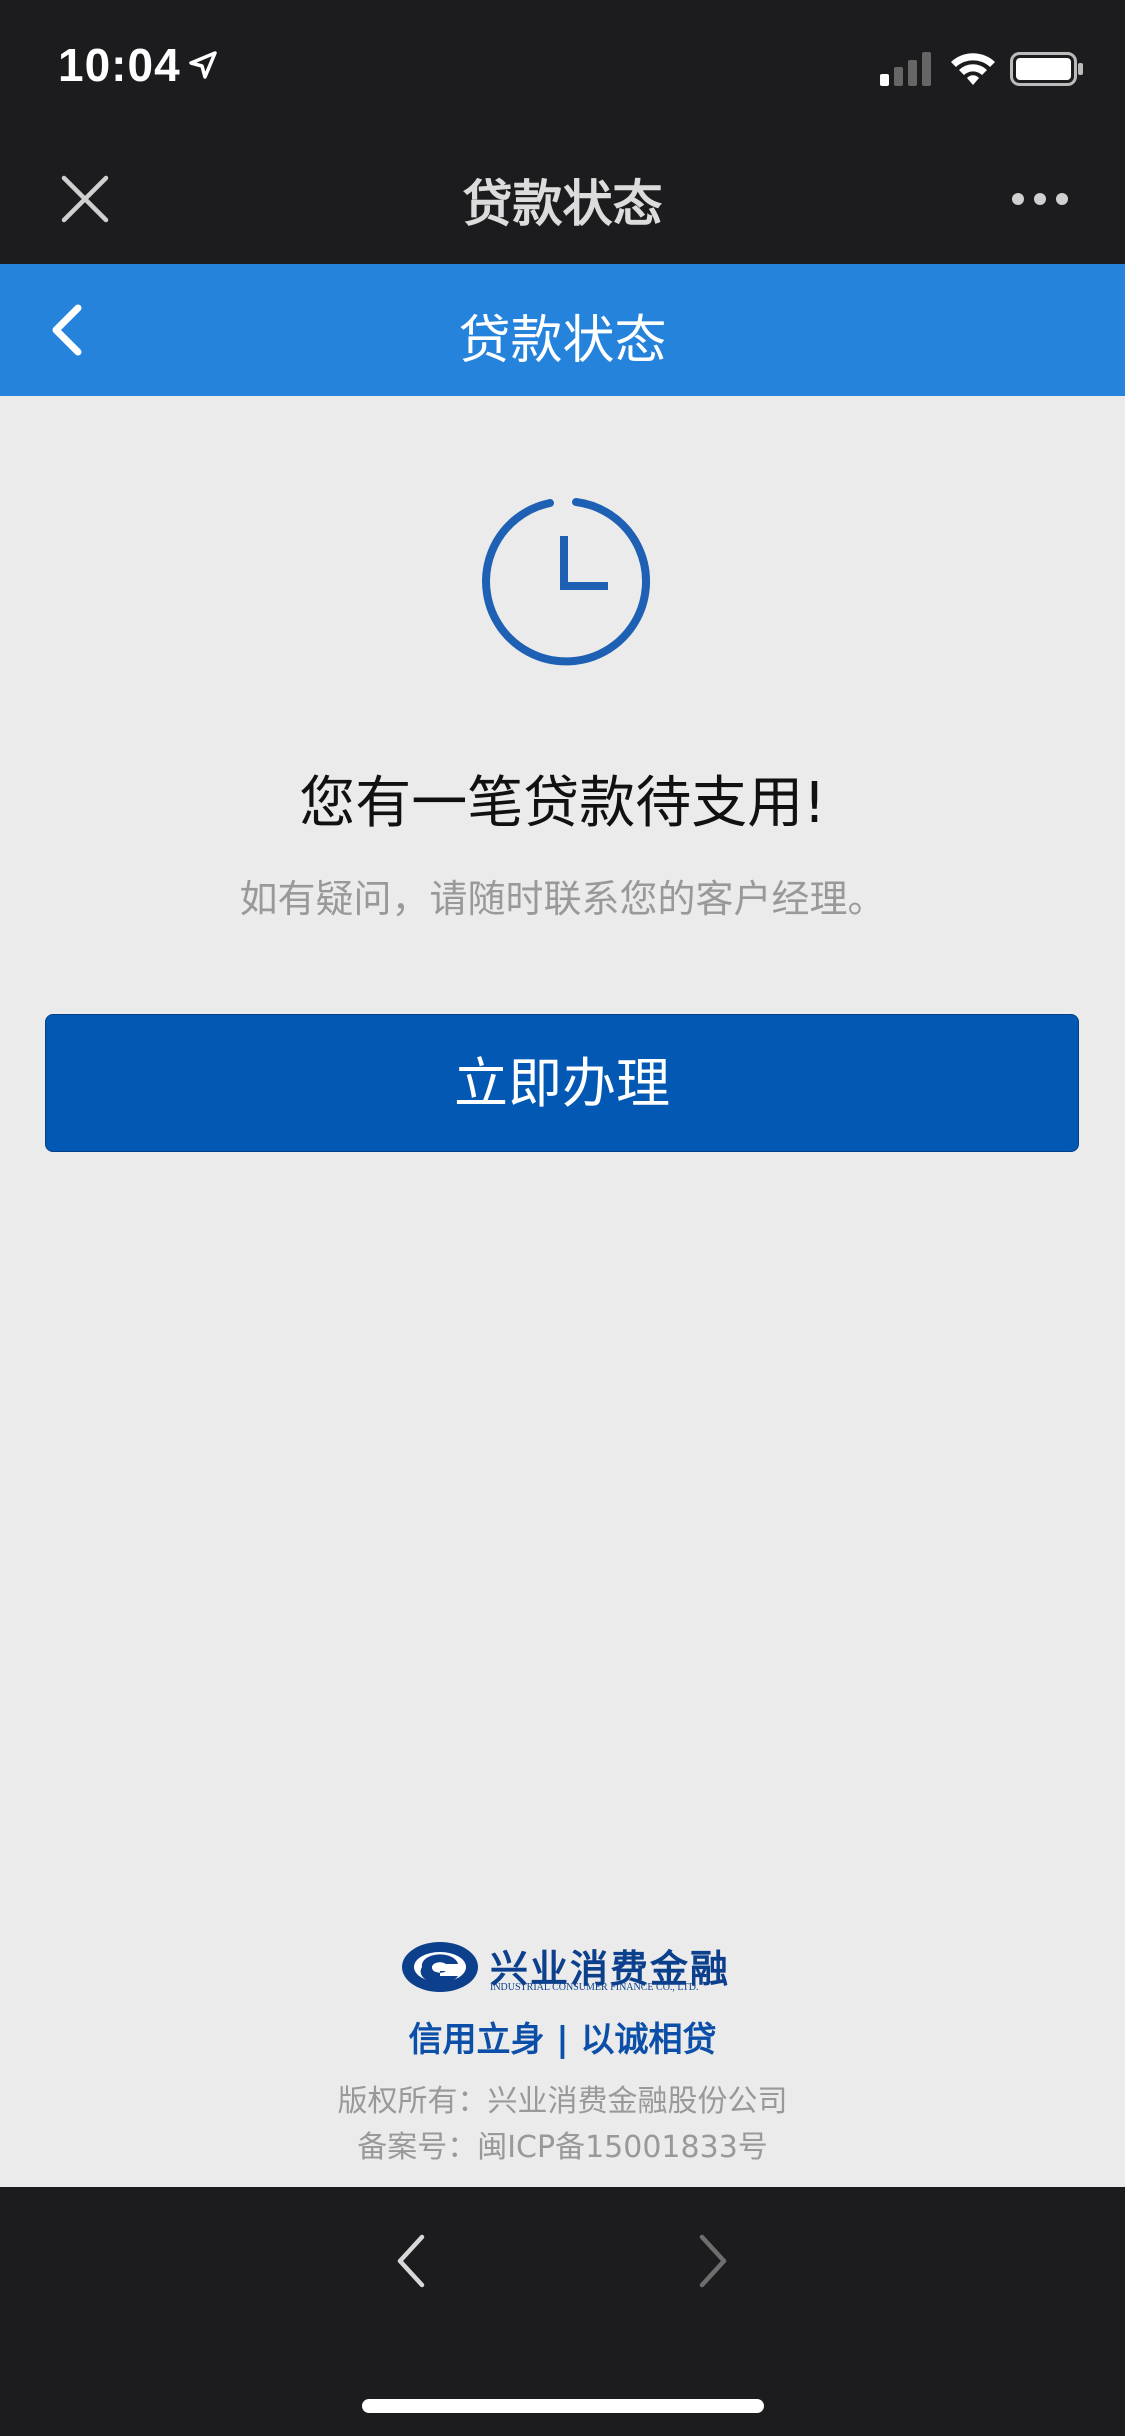 Image resolution: width=1125 pixels, height=2436 pixels. I want to click on nav-title: 贷款状态, so click(562, 204).